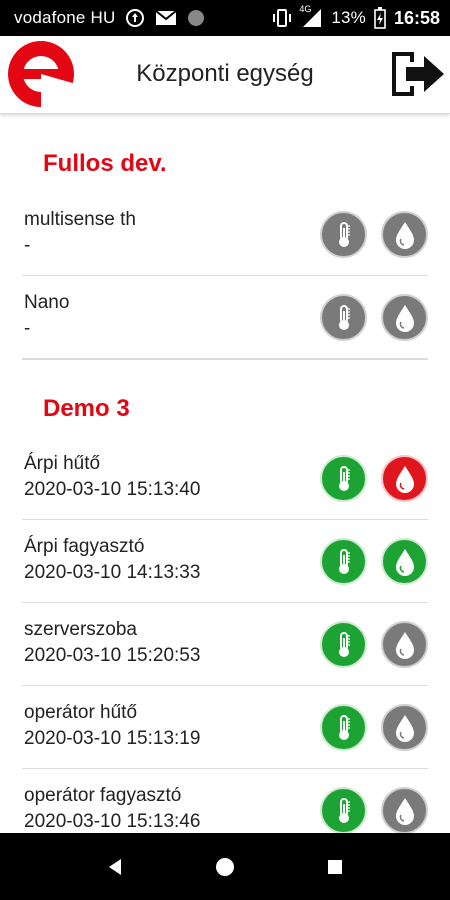 This screenshot has height=900, width=450. What do you see at coordinates (225, 18) in the screenshot?
I see `status-bar: vodafone HU 4G 13% 16:58` at bounding box center [225, 18].